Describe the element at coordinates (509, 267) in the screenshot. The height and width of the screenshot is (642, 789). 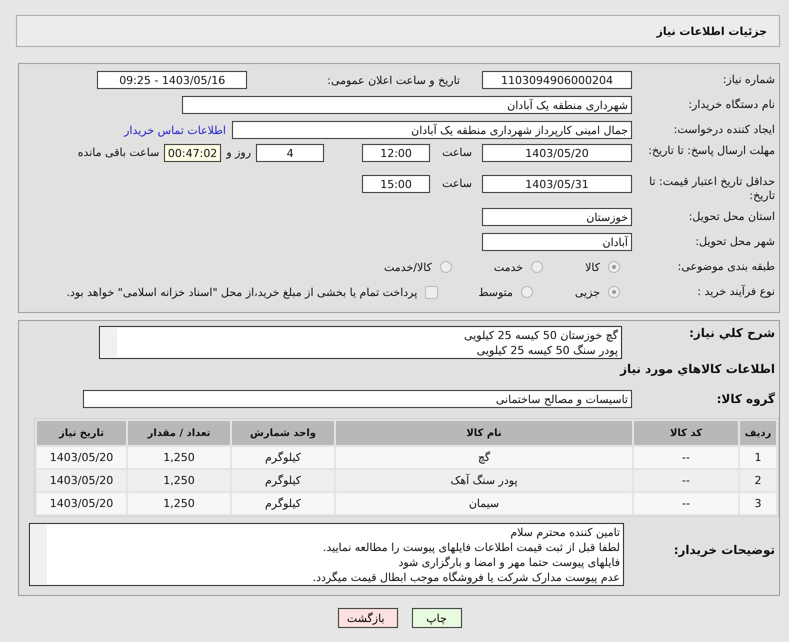
I see `radio-label: خدمت` at that location.